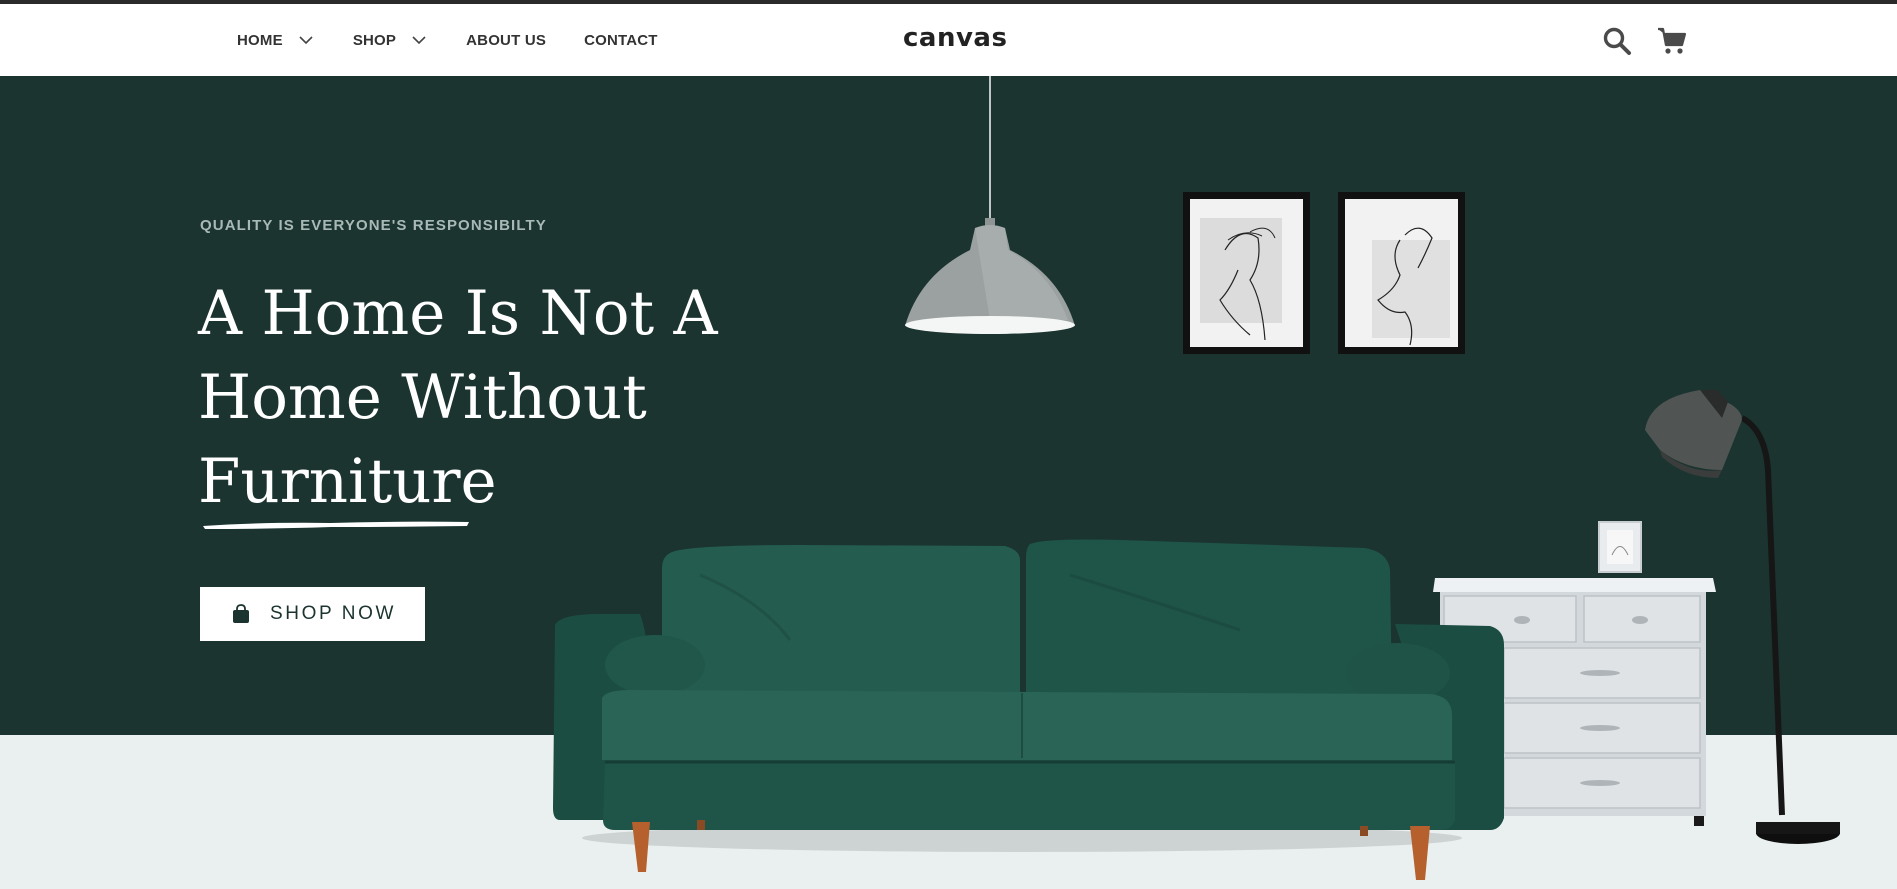 The height and width of the screenshot is (889, 1897). What do you see at coordinates (333, 613) in the screenshot?
I see `shop-now-label: SHOP NOW` at bounding box center [333, 613].